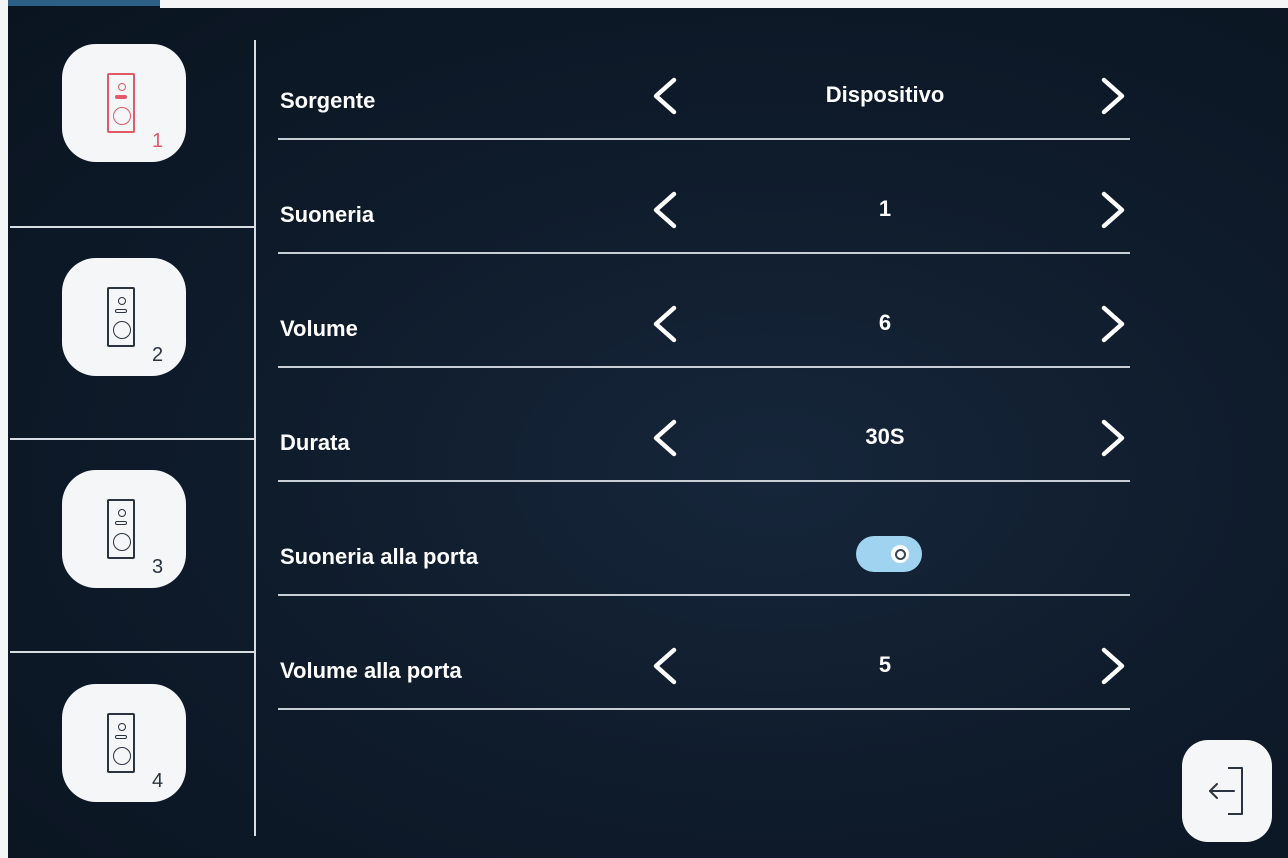 The image size is (1288, 858). I want to click on setting-label: Sorgente, so click(328, 100).